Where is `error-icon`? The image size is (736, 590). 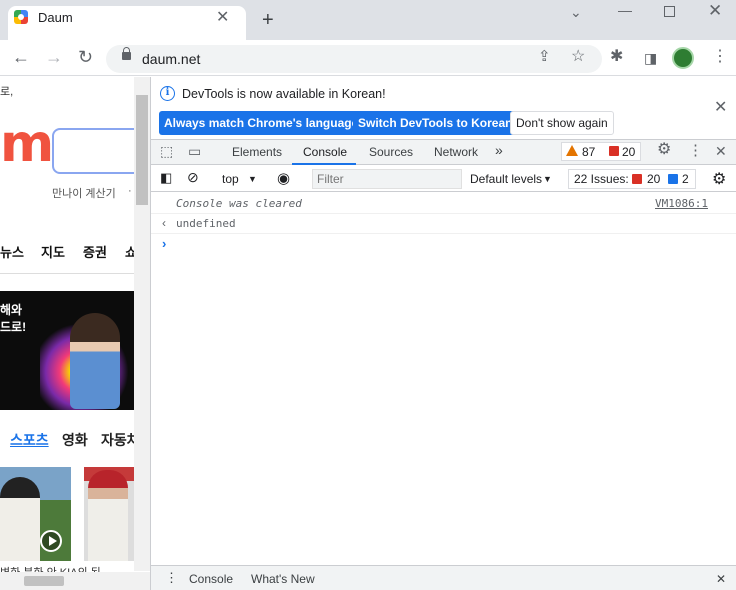 error-icon is located at coordinates (614, 151).